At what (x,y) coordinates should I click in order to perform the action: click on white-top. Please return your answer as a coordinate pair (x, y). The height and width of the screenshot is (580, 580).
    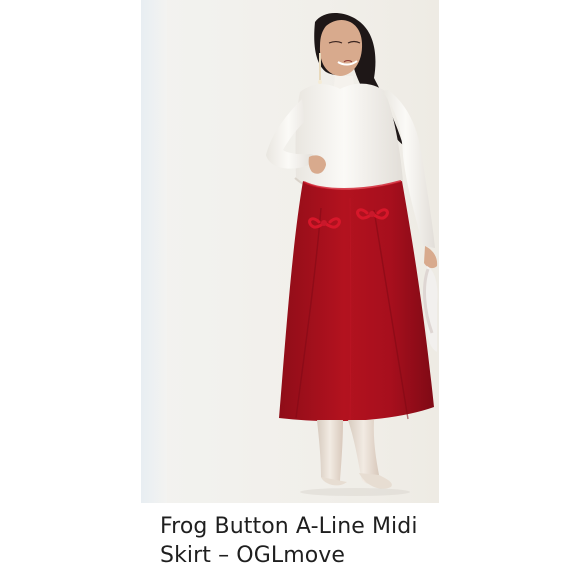
    Looking at the image, I should click on (349, 138).